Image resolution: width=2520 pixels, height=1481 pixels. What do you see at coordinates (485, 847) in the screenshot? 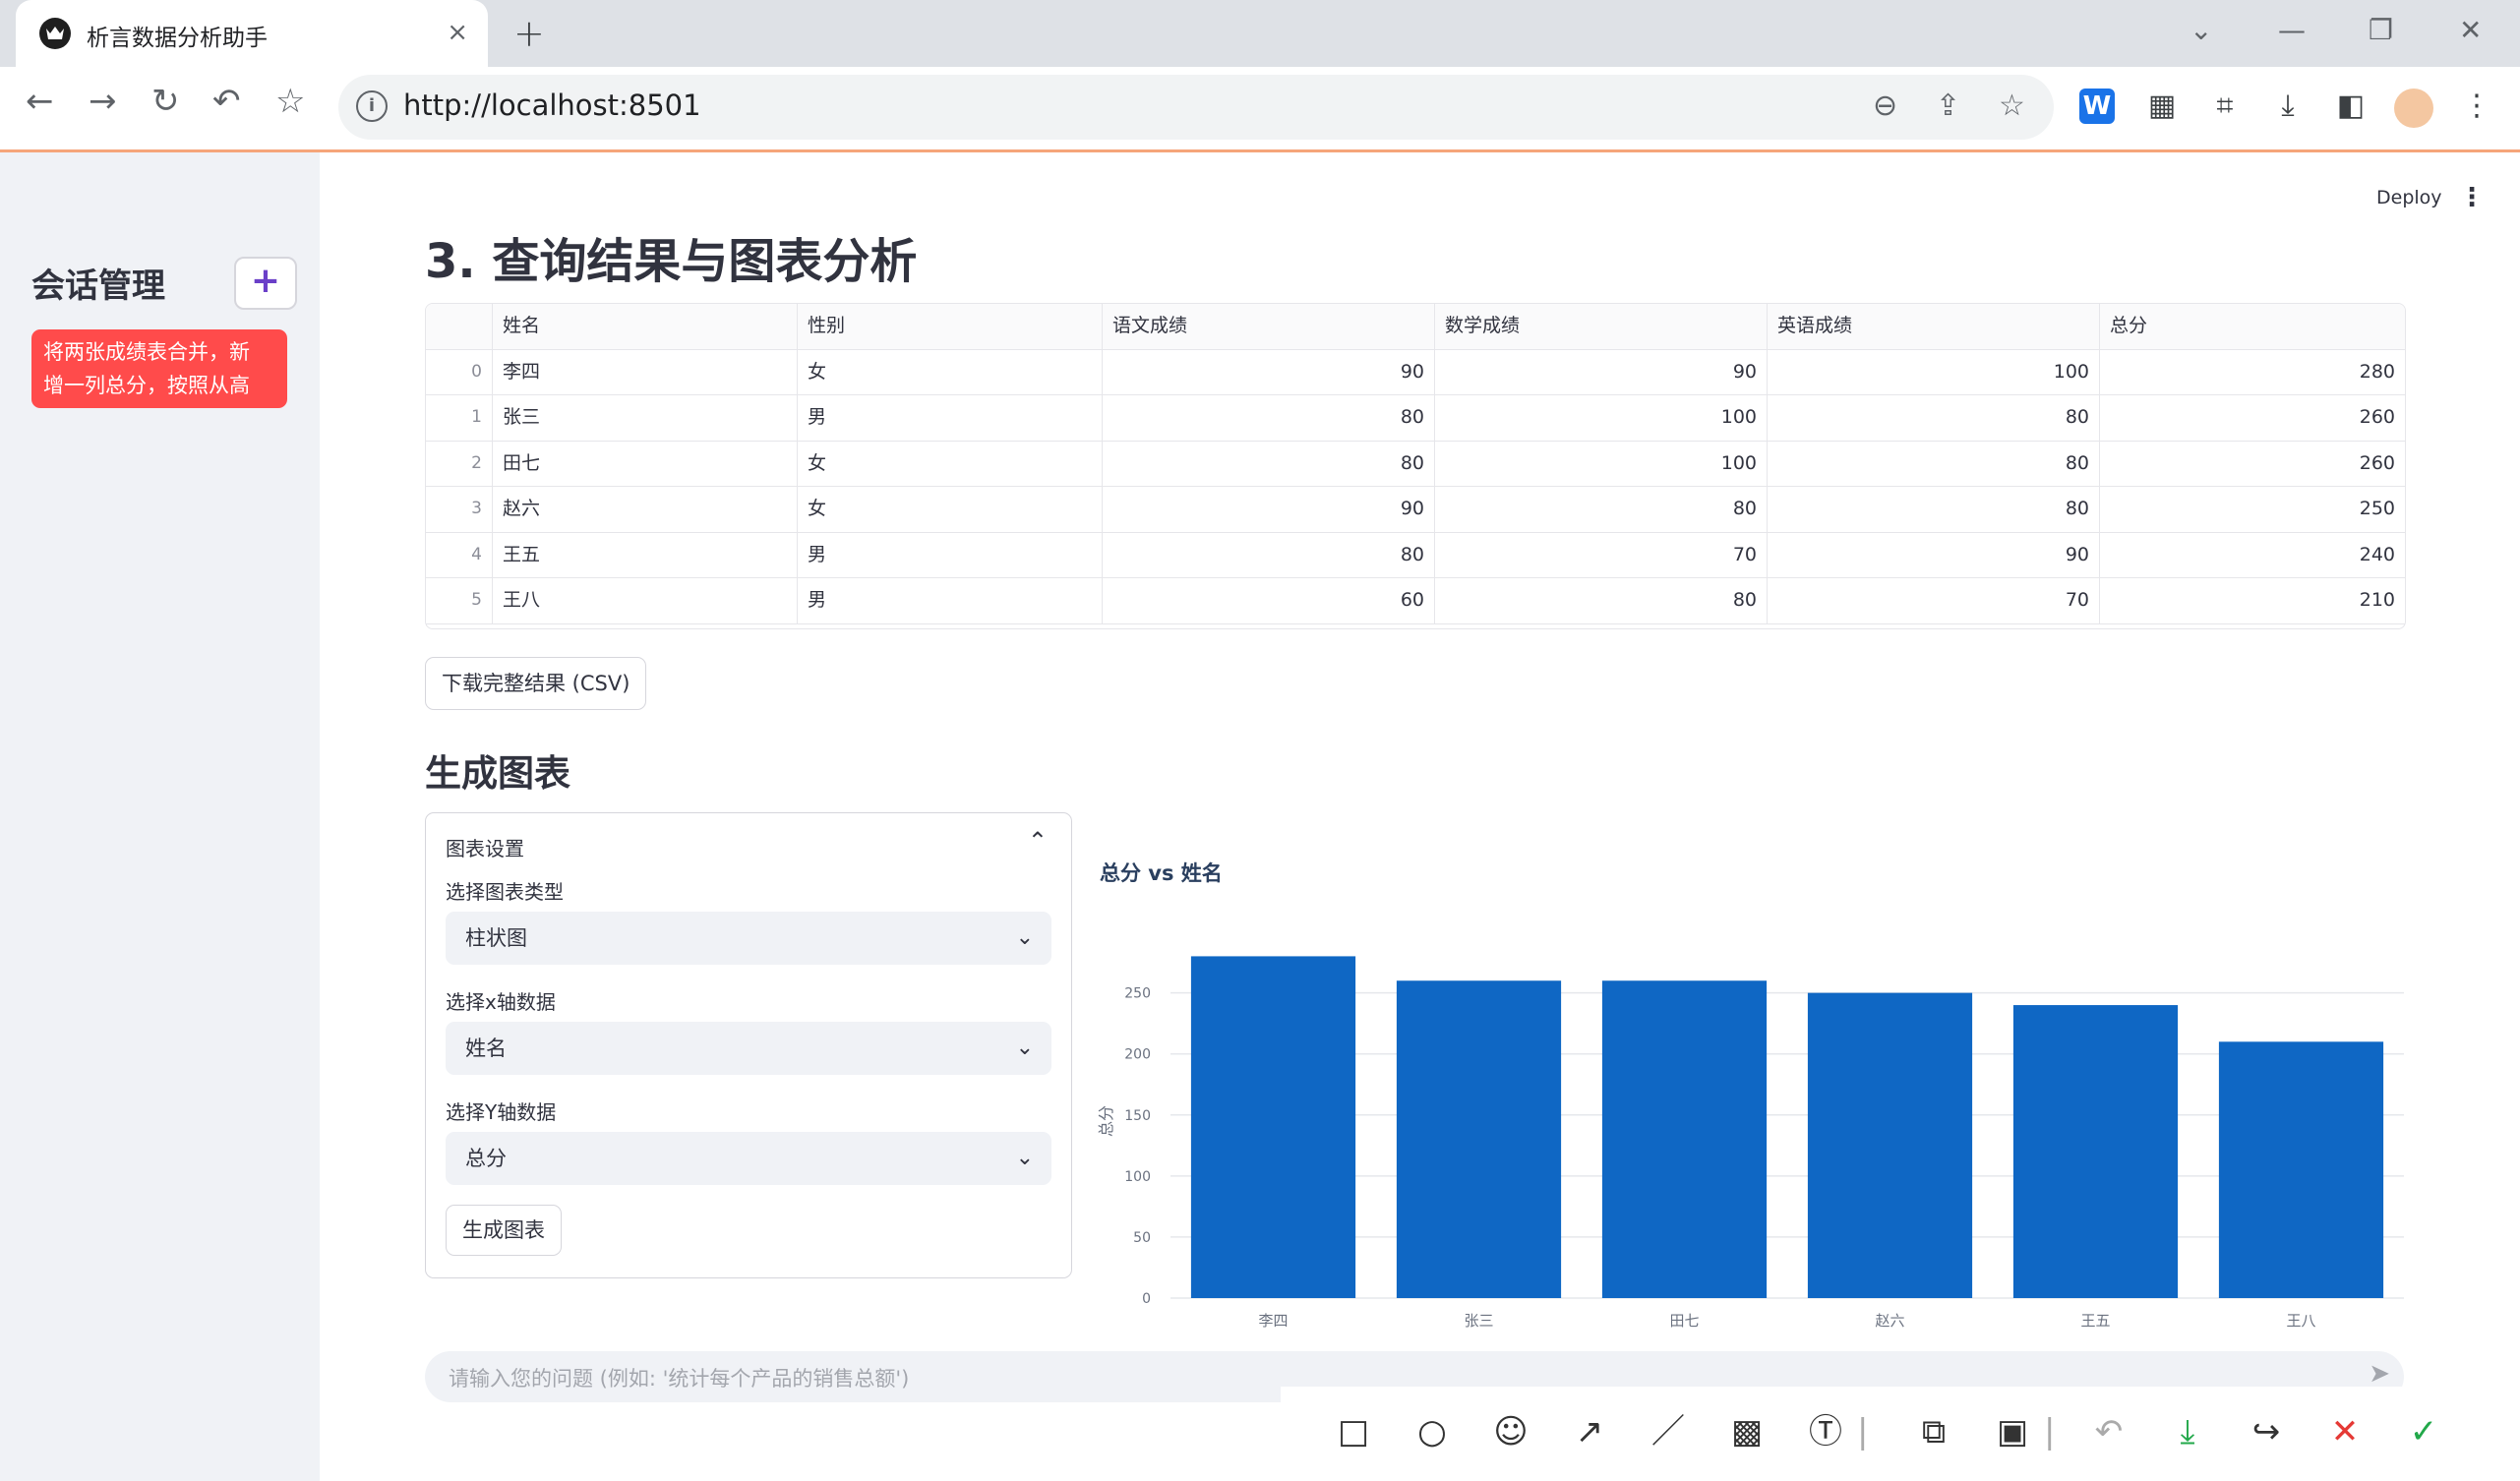
I see `chart-settings-title: 图表设置` at bounding box center [485, 847].